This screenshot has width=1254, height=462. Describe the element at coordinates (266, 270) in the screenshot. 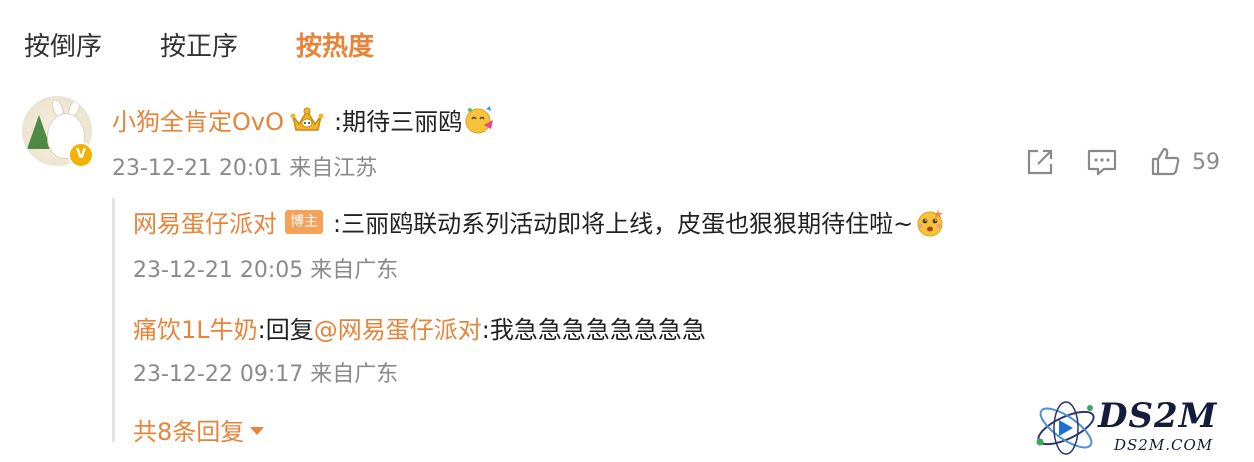

I see `reply-timestamp: 23-12-21 20:05 来自广东` at that location.